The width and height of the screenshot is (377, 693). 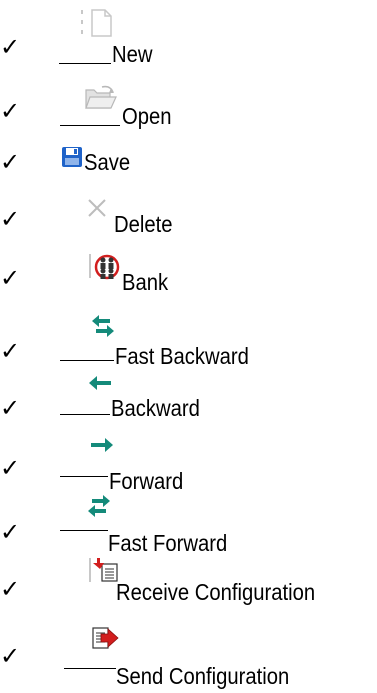 I want to click on item-label: Delete, so click(x=143, y=224).